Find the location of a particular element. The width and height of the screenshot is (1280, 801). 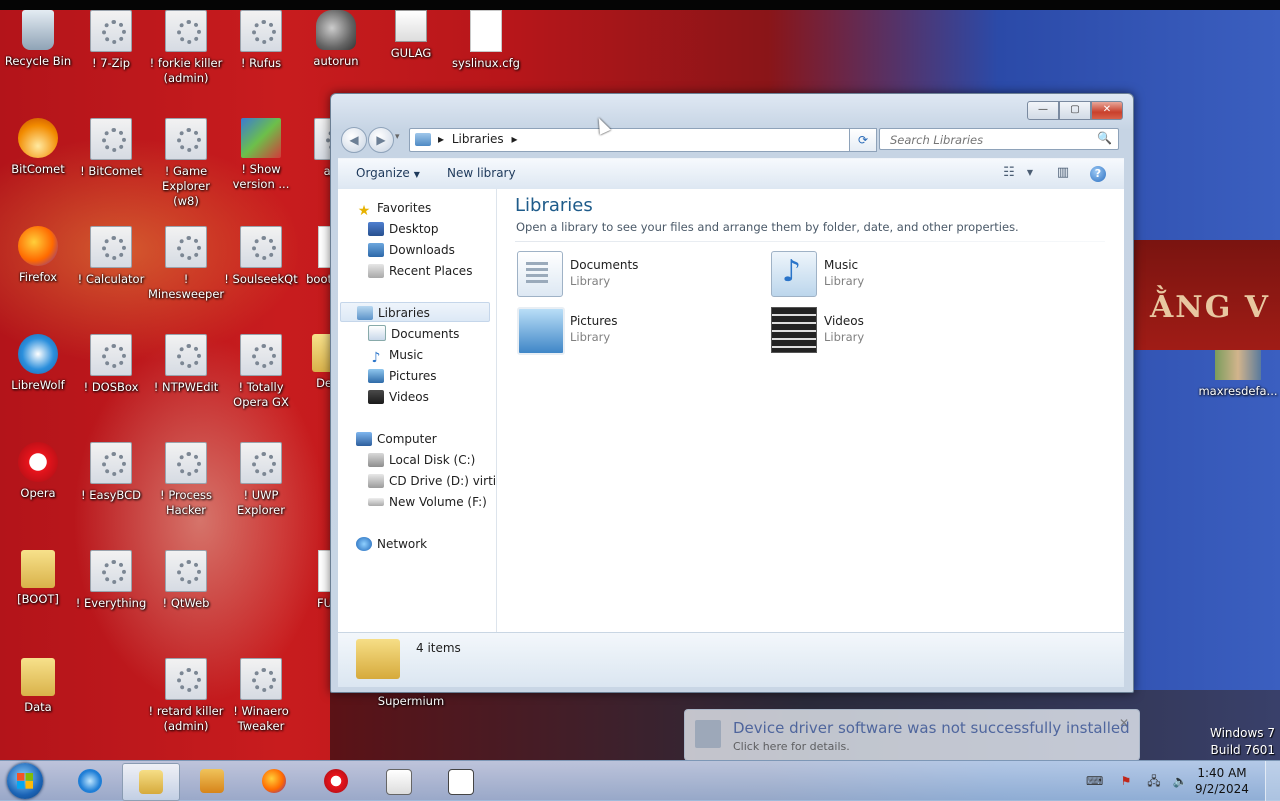

executable-icon is located at coordinates (186, 355).